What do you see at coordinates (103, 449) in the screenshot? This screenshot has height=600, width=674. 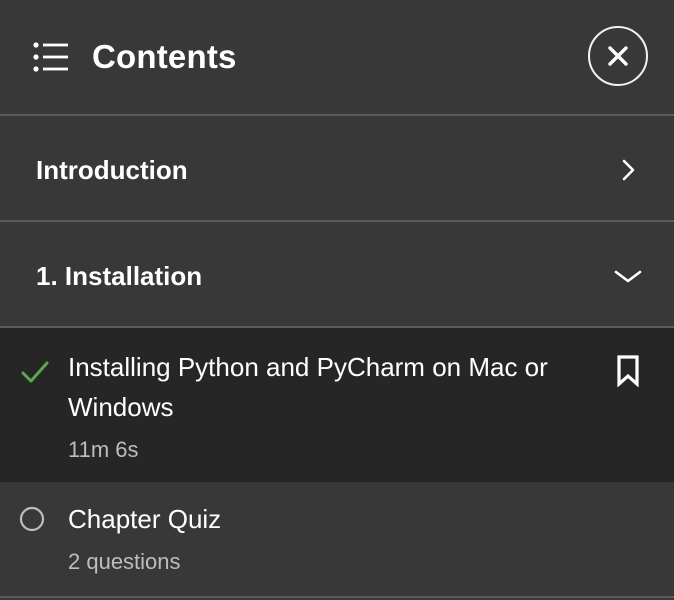 I see `lesson-duration: 11m 6s` at bounding box center [103, 449].